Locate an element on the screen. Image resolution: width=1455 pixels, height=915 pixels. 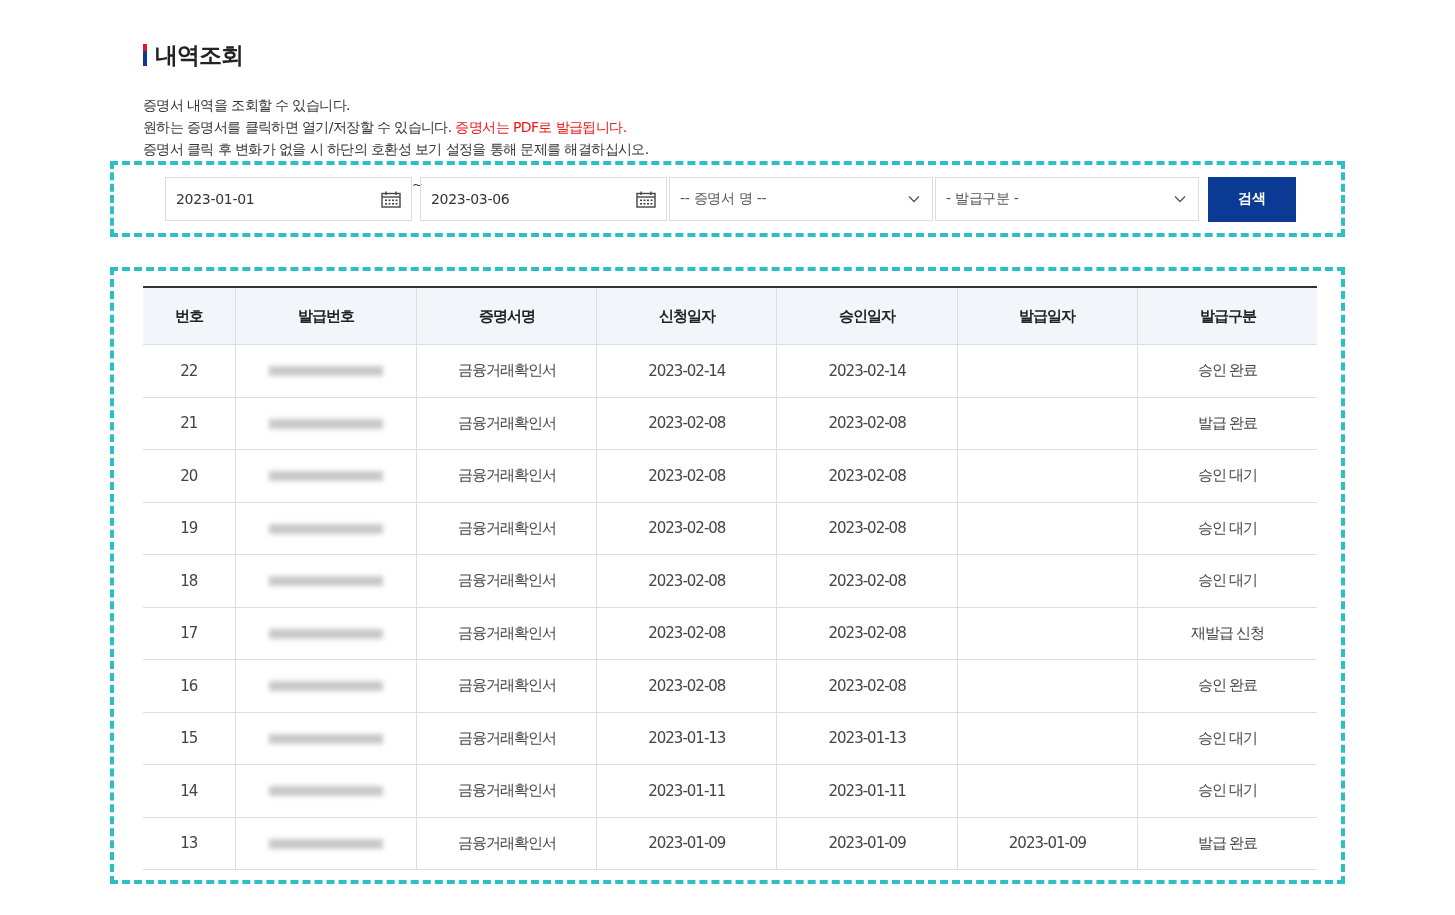
column-header: 발급번호 is located at coordinates (326, 316).